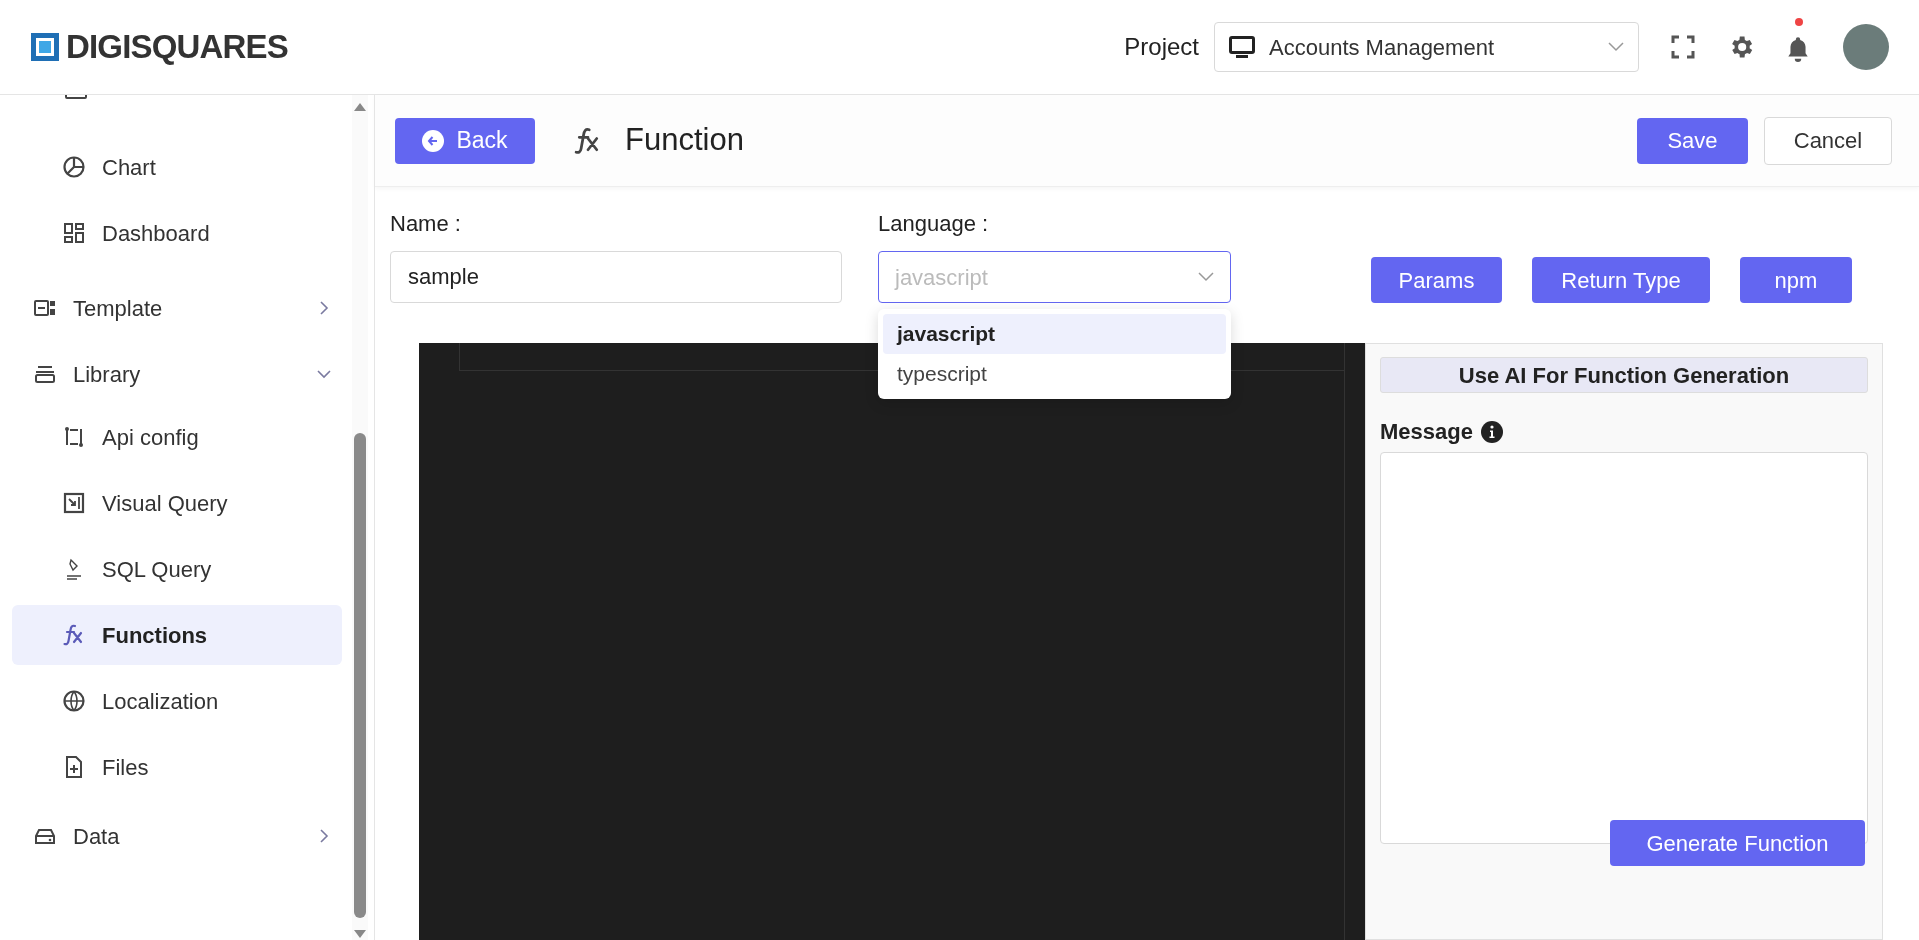 The width and height of the screenshot is (1919, 940). I want to click on sidebar-item: SQL Query, so click(177, 569).